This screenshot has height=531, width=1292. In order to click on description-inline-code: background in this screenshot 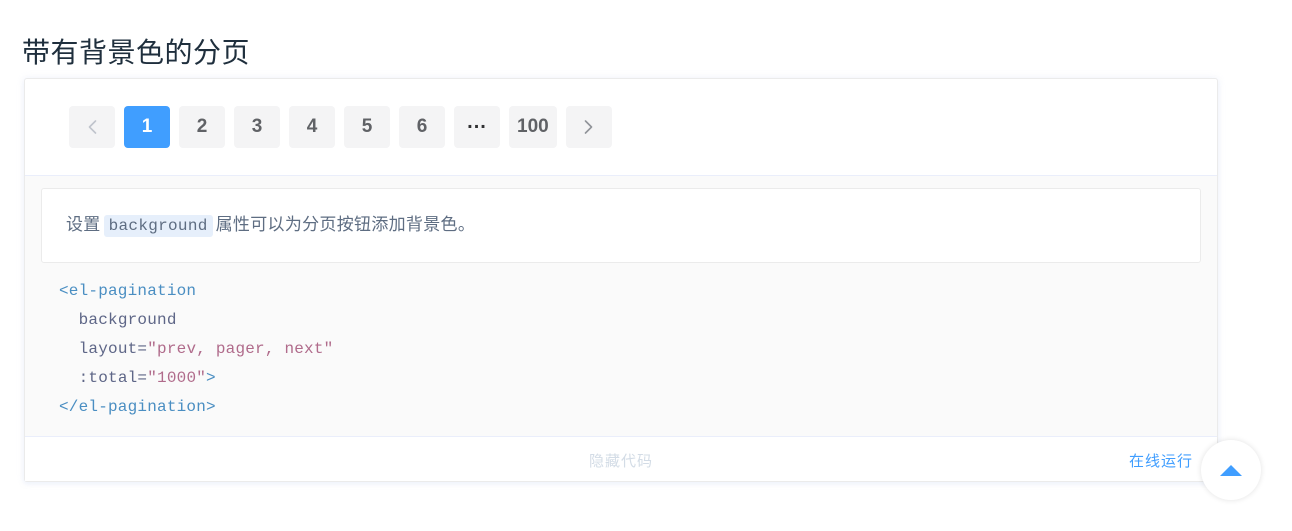, I will do `click(158, 226)`.